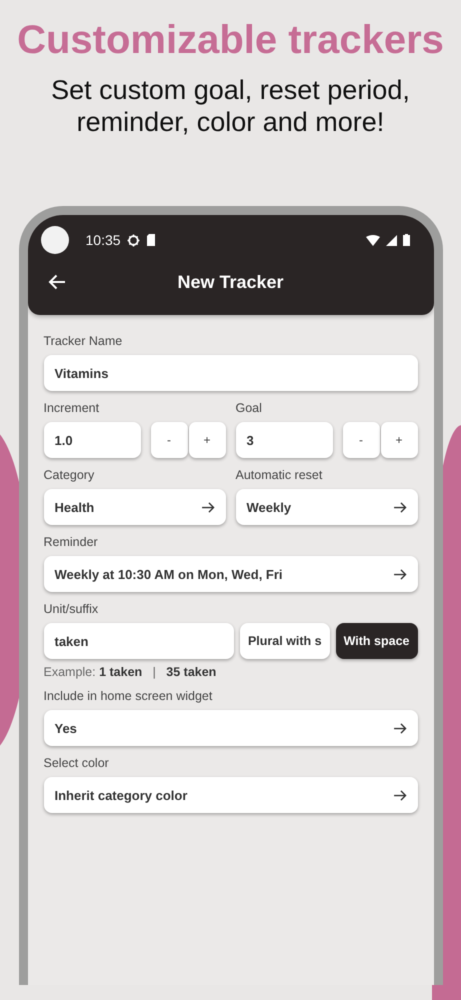 The width and height of the screenshot is (461, 1000). What do you see at coordinates (377, 641) in the screenshot?
I see `toggle-button: With space` at bounding box center [377, 641].